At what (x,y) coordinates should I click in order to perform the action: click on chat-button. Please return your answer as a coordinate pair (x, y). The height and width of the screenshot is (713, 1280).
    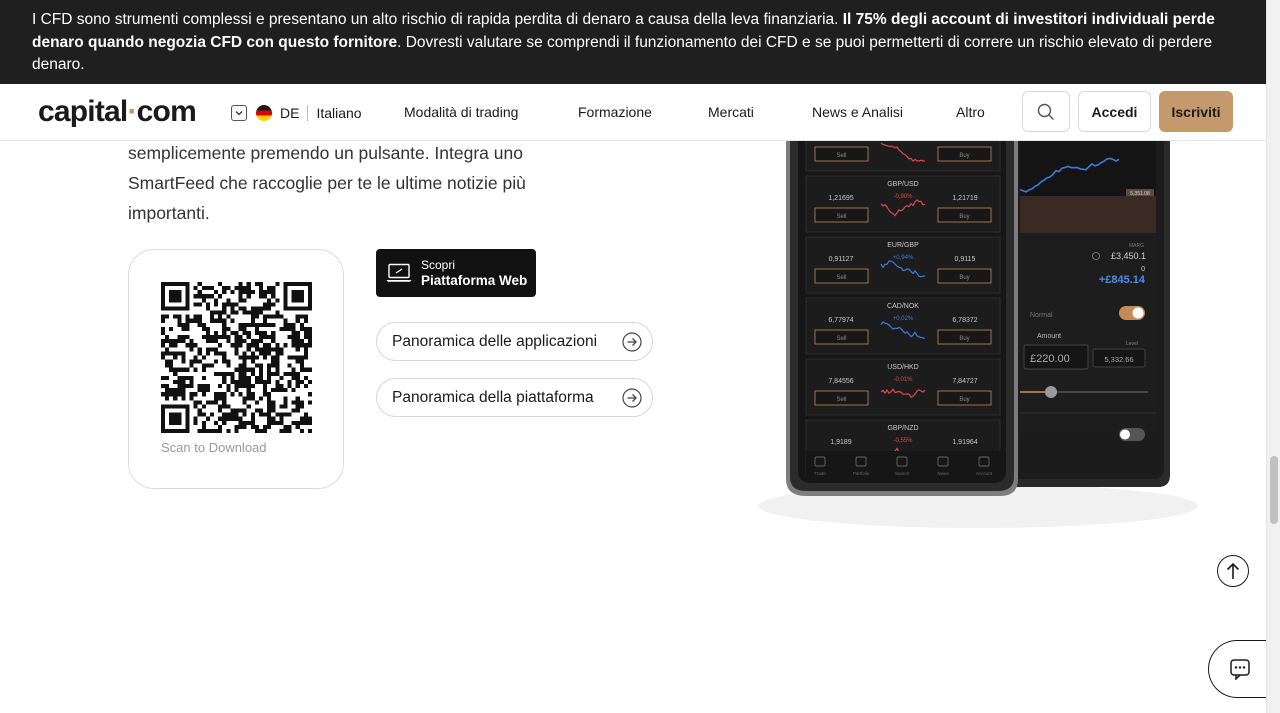
    Looking at the image, I should click on (1239, 669).